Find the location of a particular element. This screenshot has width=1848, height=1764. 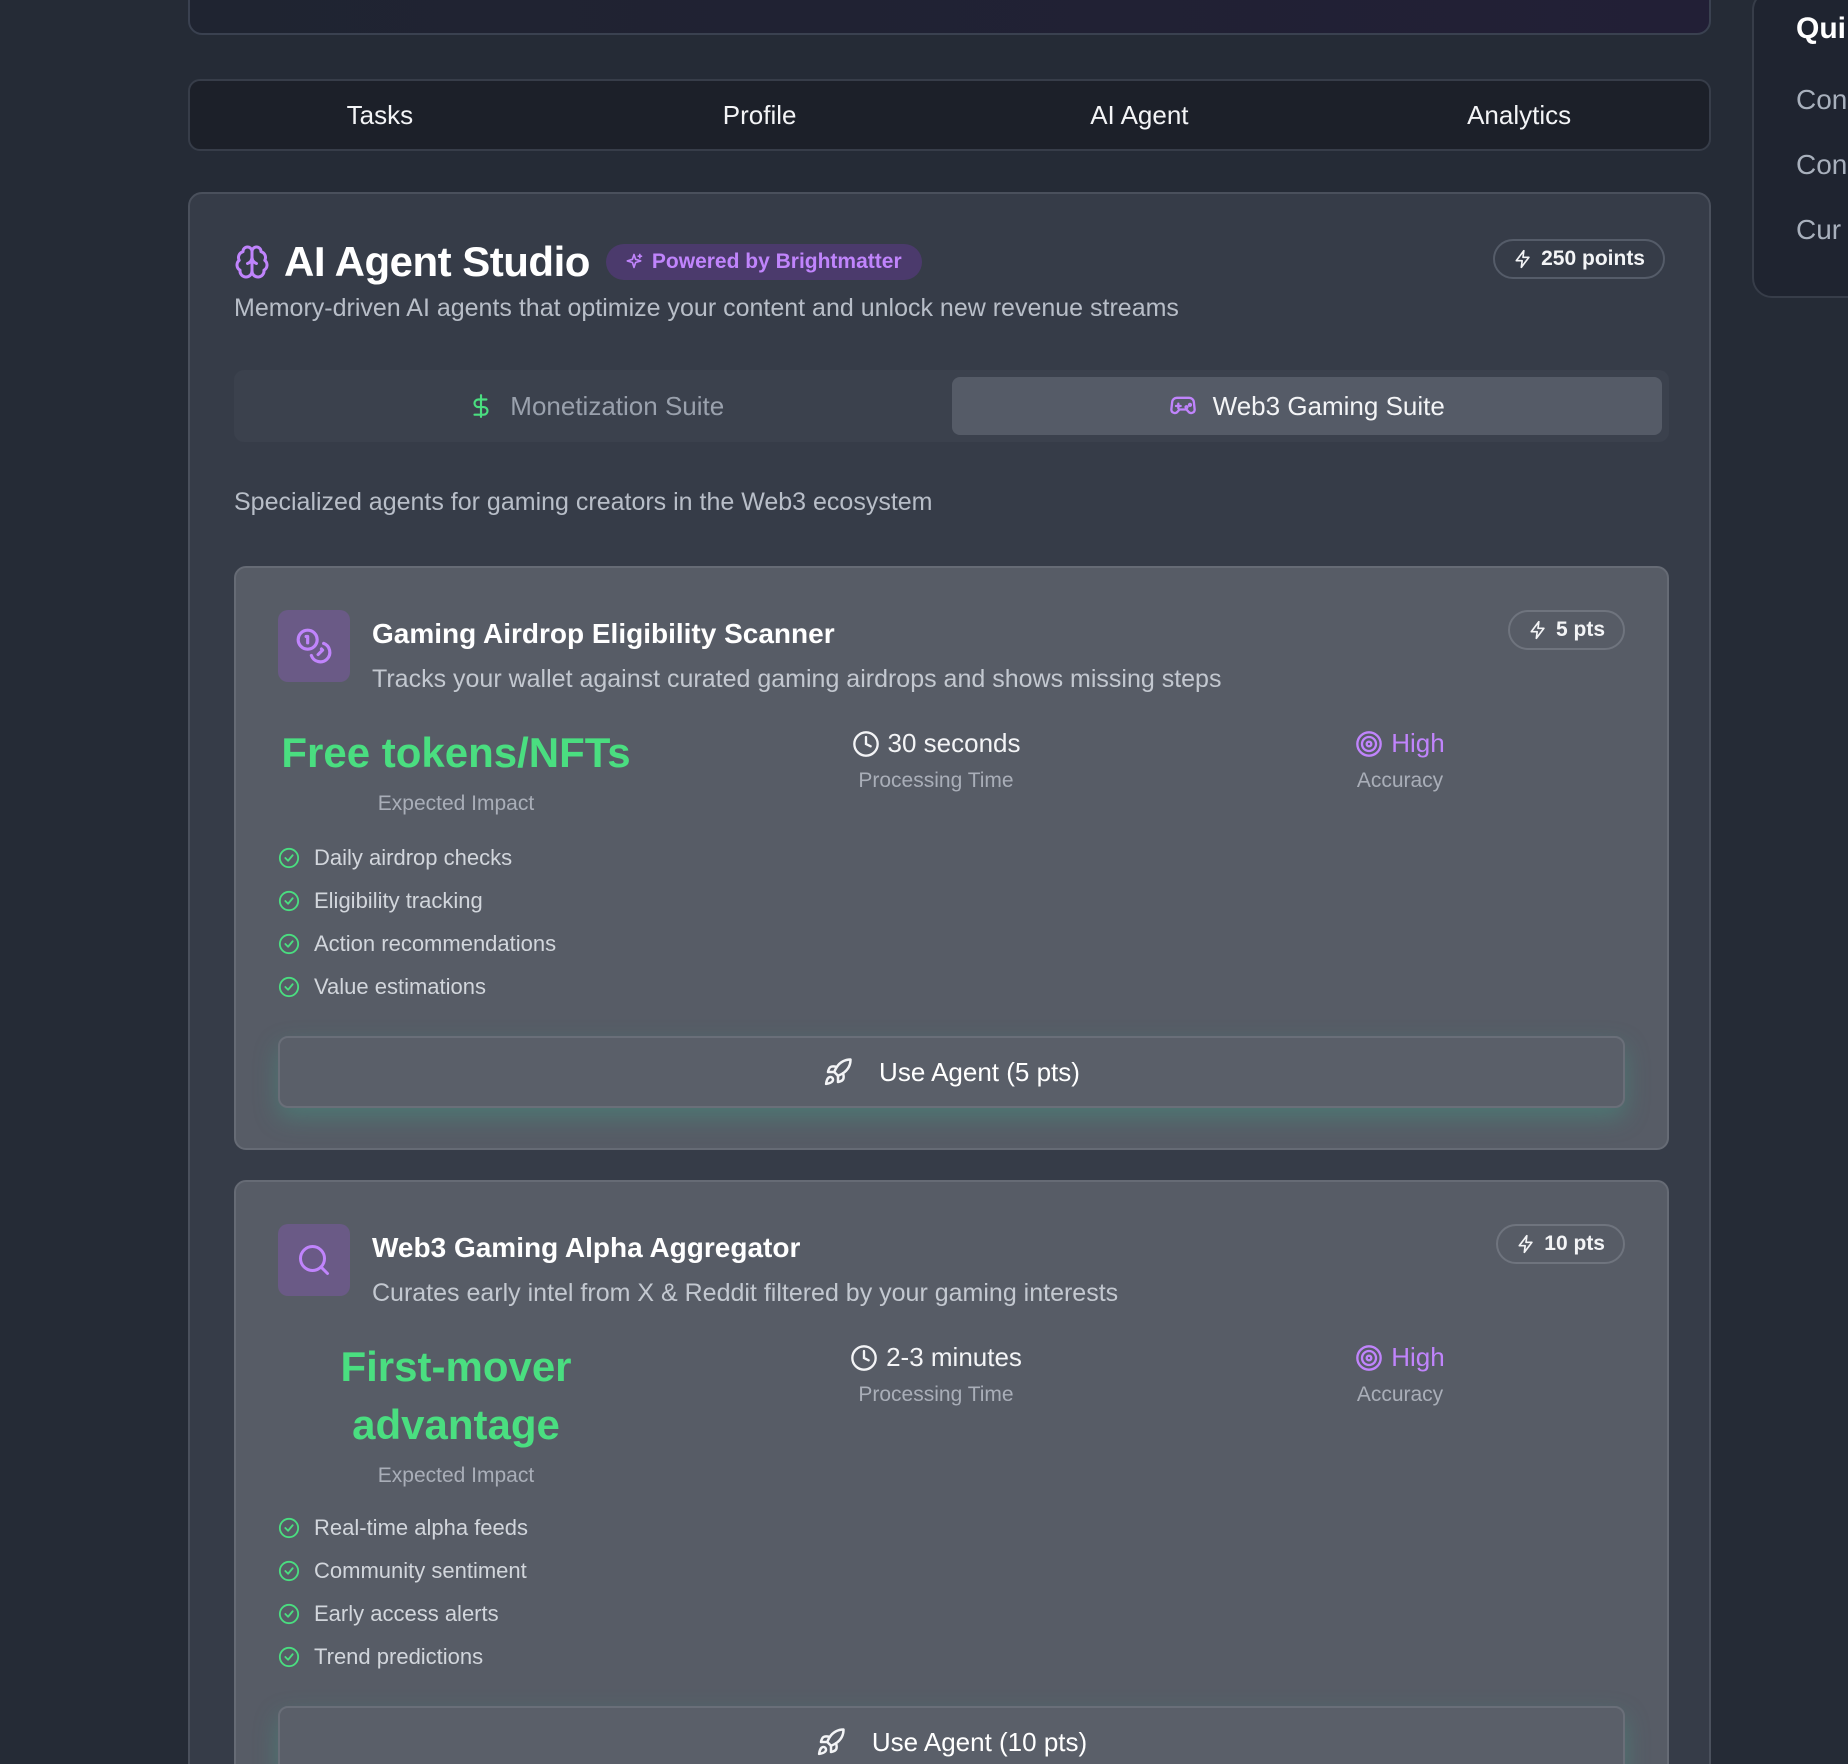

feature-label: Community sentiment is located at coordinates (420, 1570).